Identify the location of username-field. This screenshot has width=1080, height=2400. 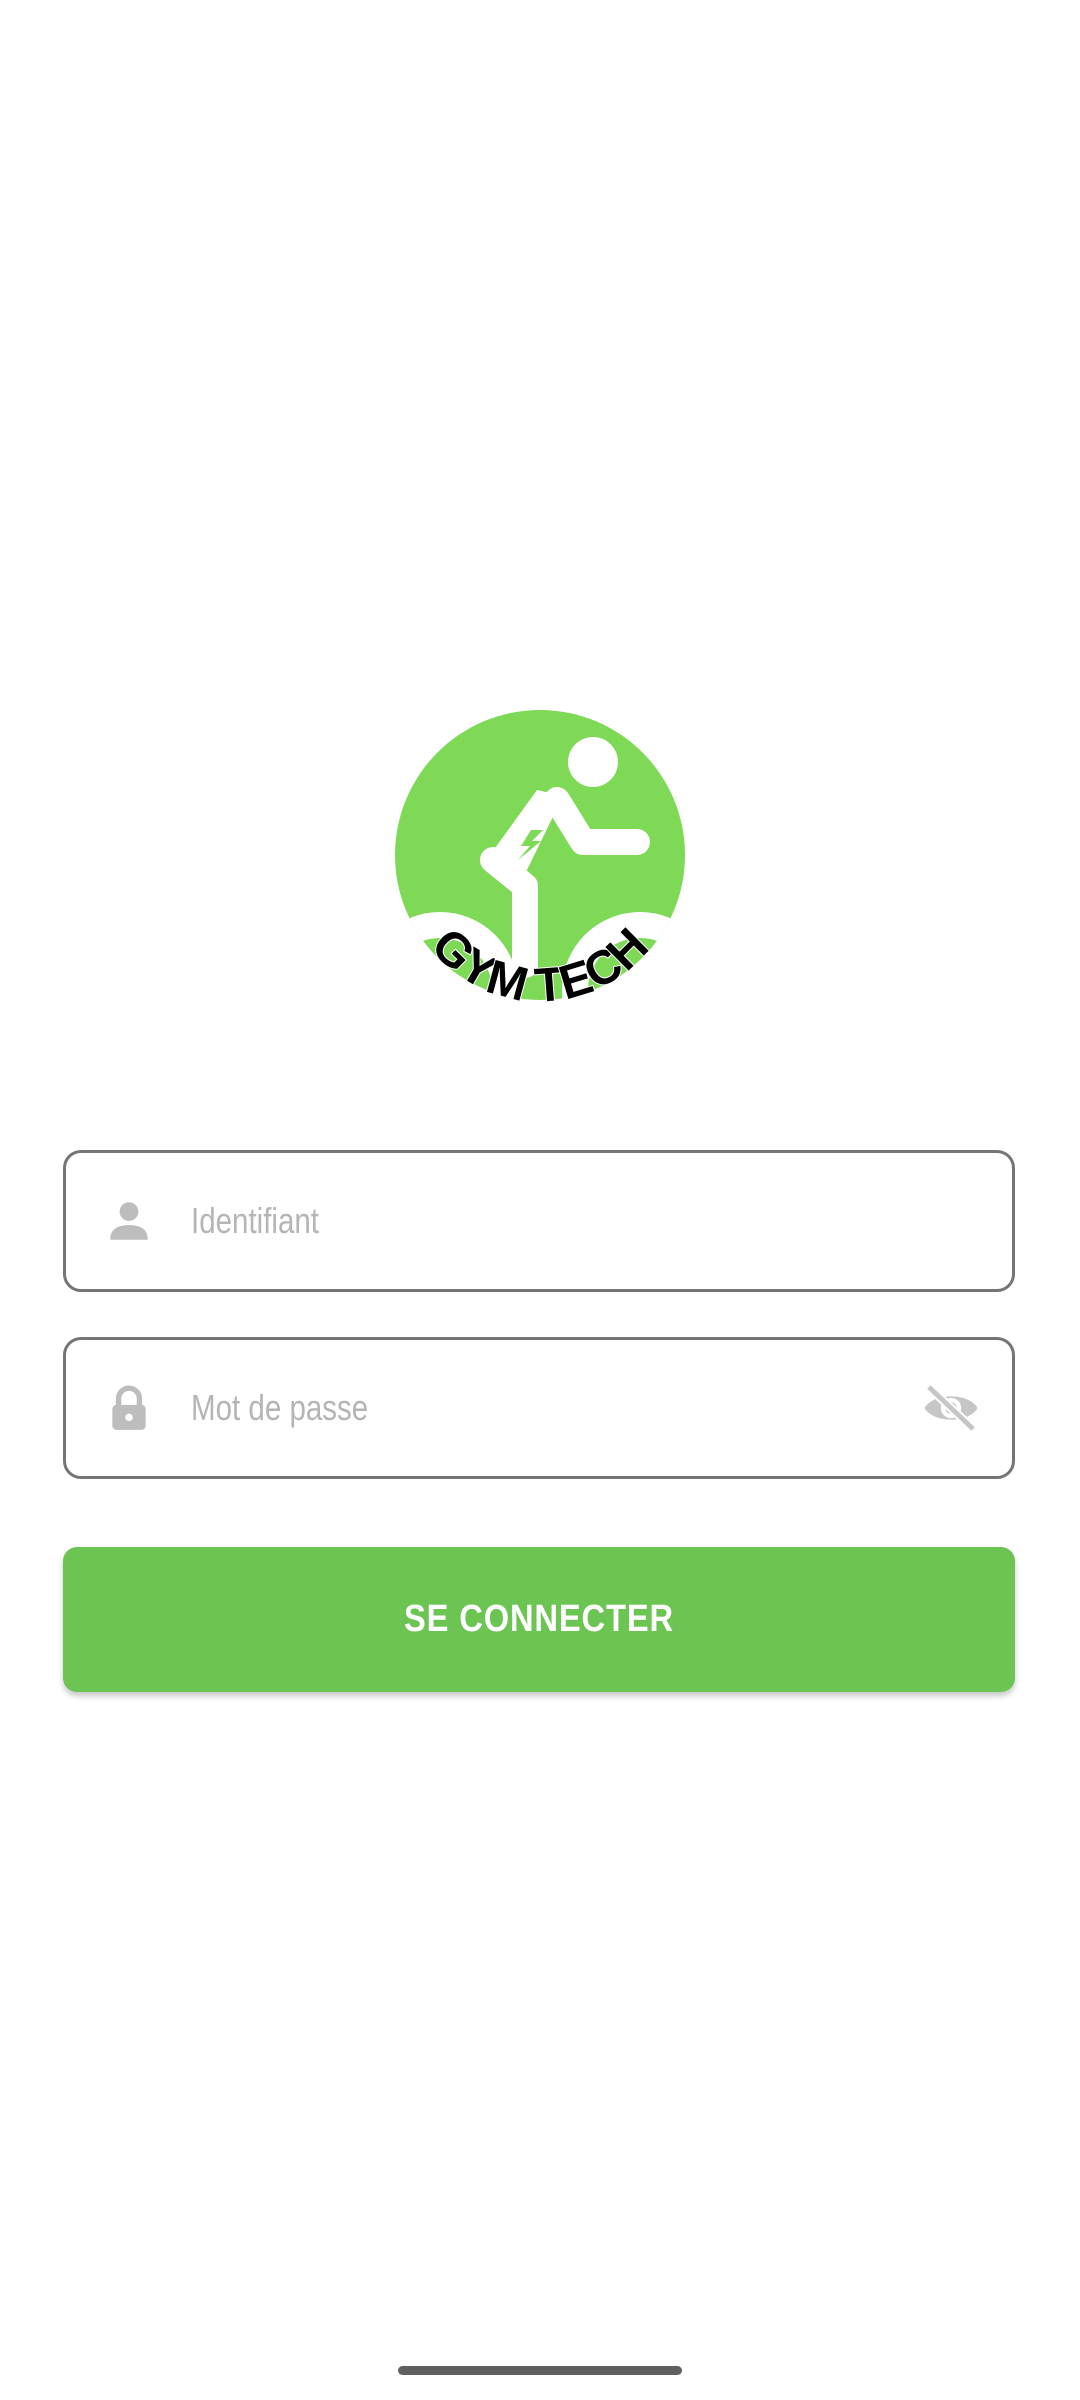
(539, 1221).